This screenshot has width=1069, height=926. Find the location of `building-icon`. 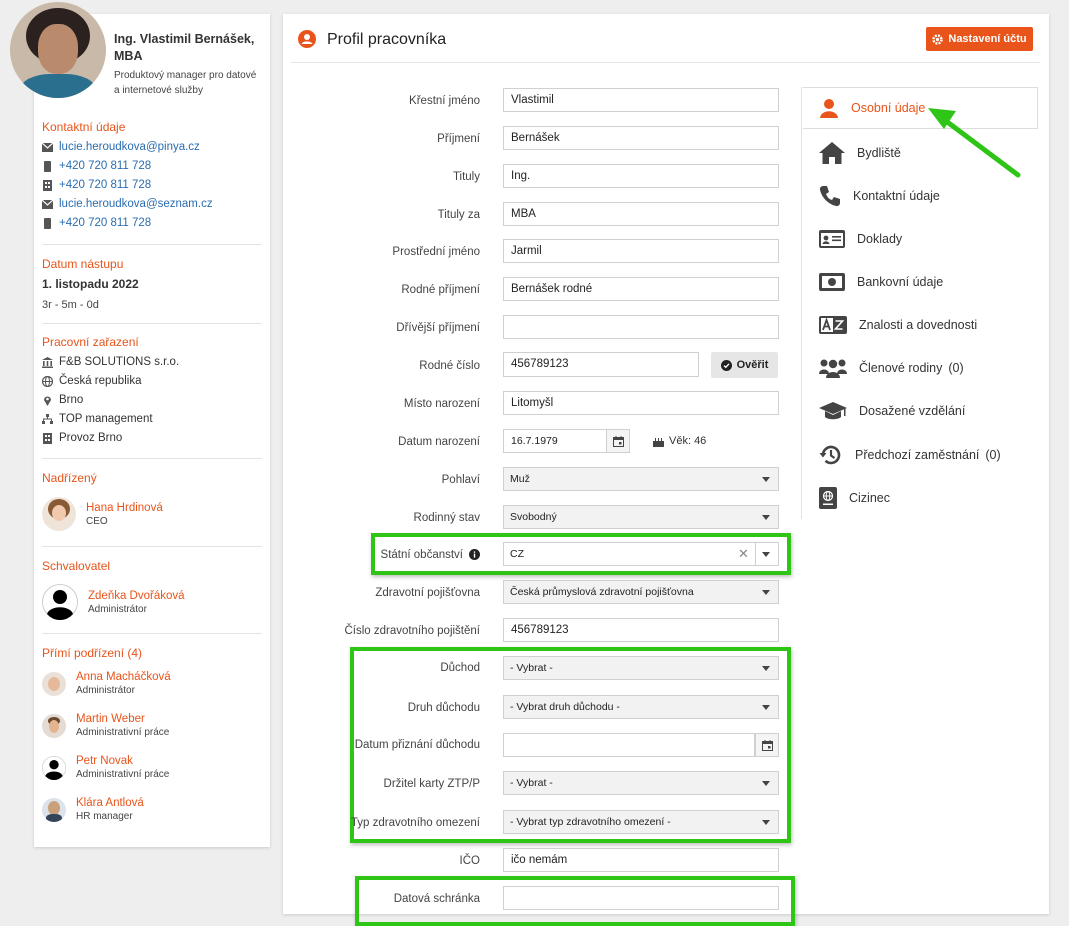

building-icon is located at coordinates (47, 438).